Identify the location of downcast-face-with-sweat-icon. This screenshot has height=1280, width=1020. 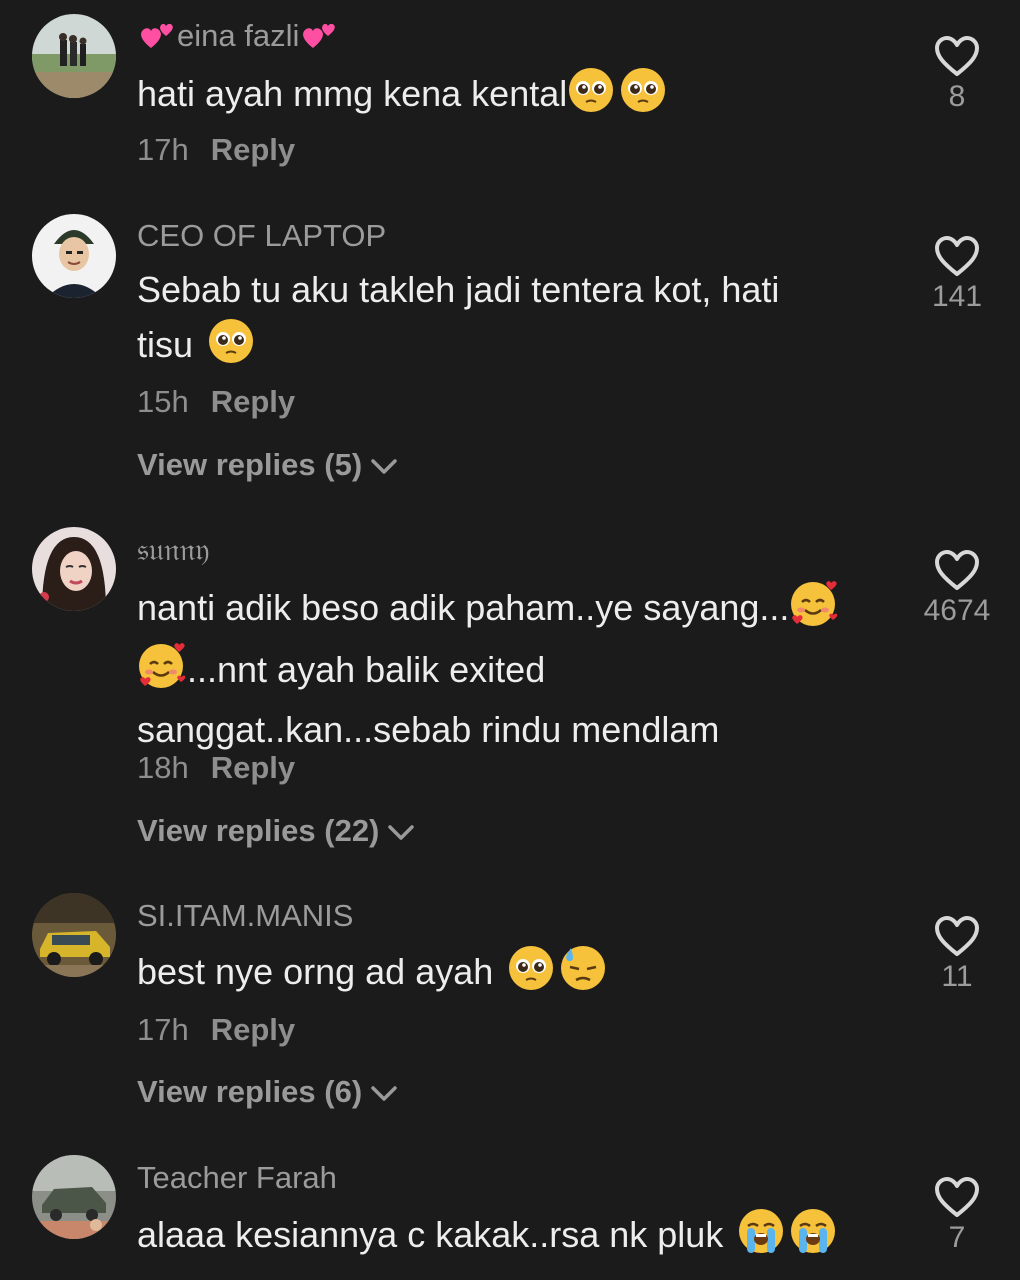
(583, 975).